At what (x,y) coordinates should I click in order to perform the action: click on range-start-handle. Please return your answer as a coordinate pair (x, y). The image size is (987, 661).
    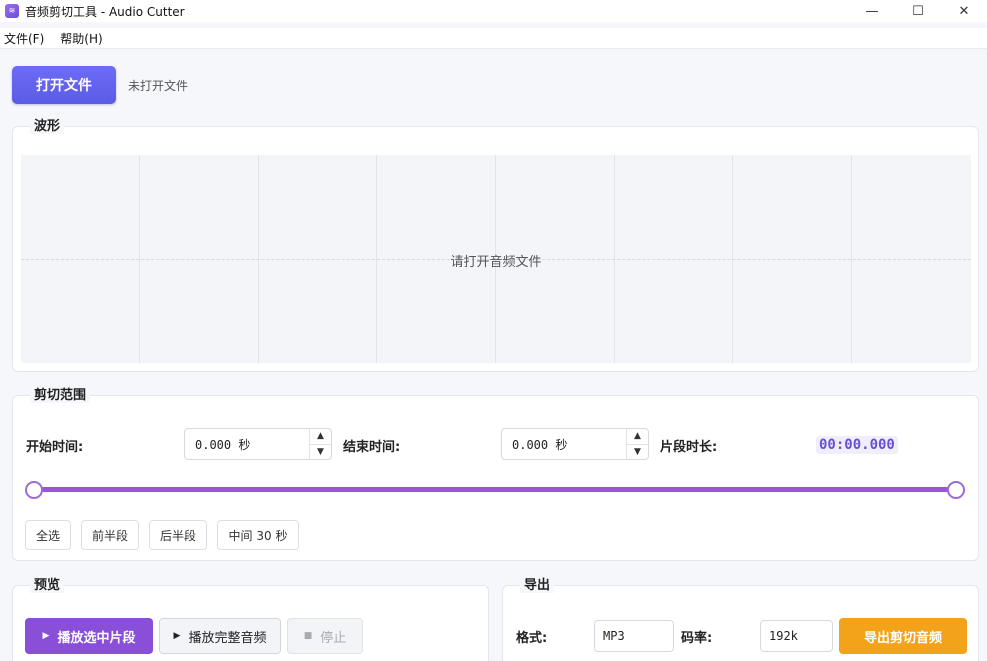
    Looking at the image, I should click on (34, 490).